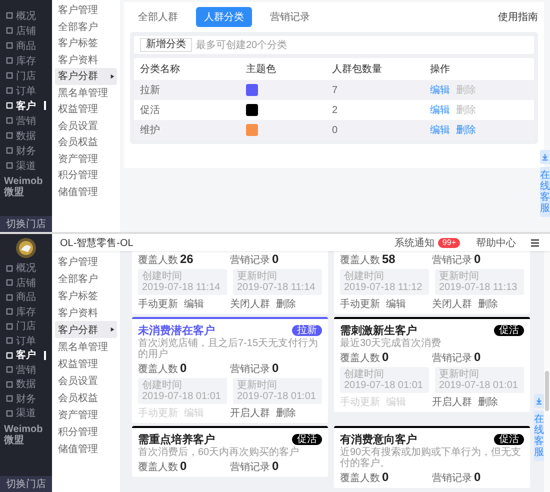 Image resolution: width=550 pixels, height=492 pixels. What do you see at coordinates (535, 243) in the screenshot?
I see `menu-icon` at bounding box center [535, 243].